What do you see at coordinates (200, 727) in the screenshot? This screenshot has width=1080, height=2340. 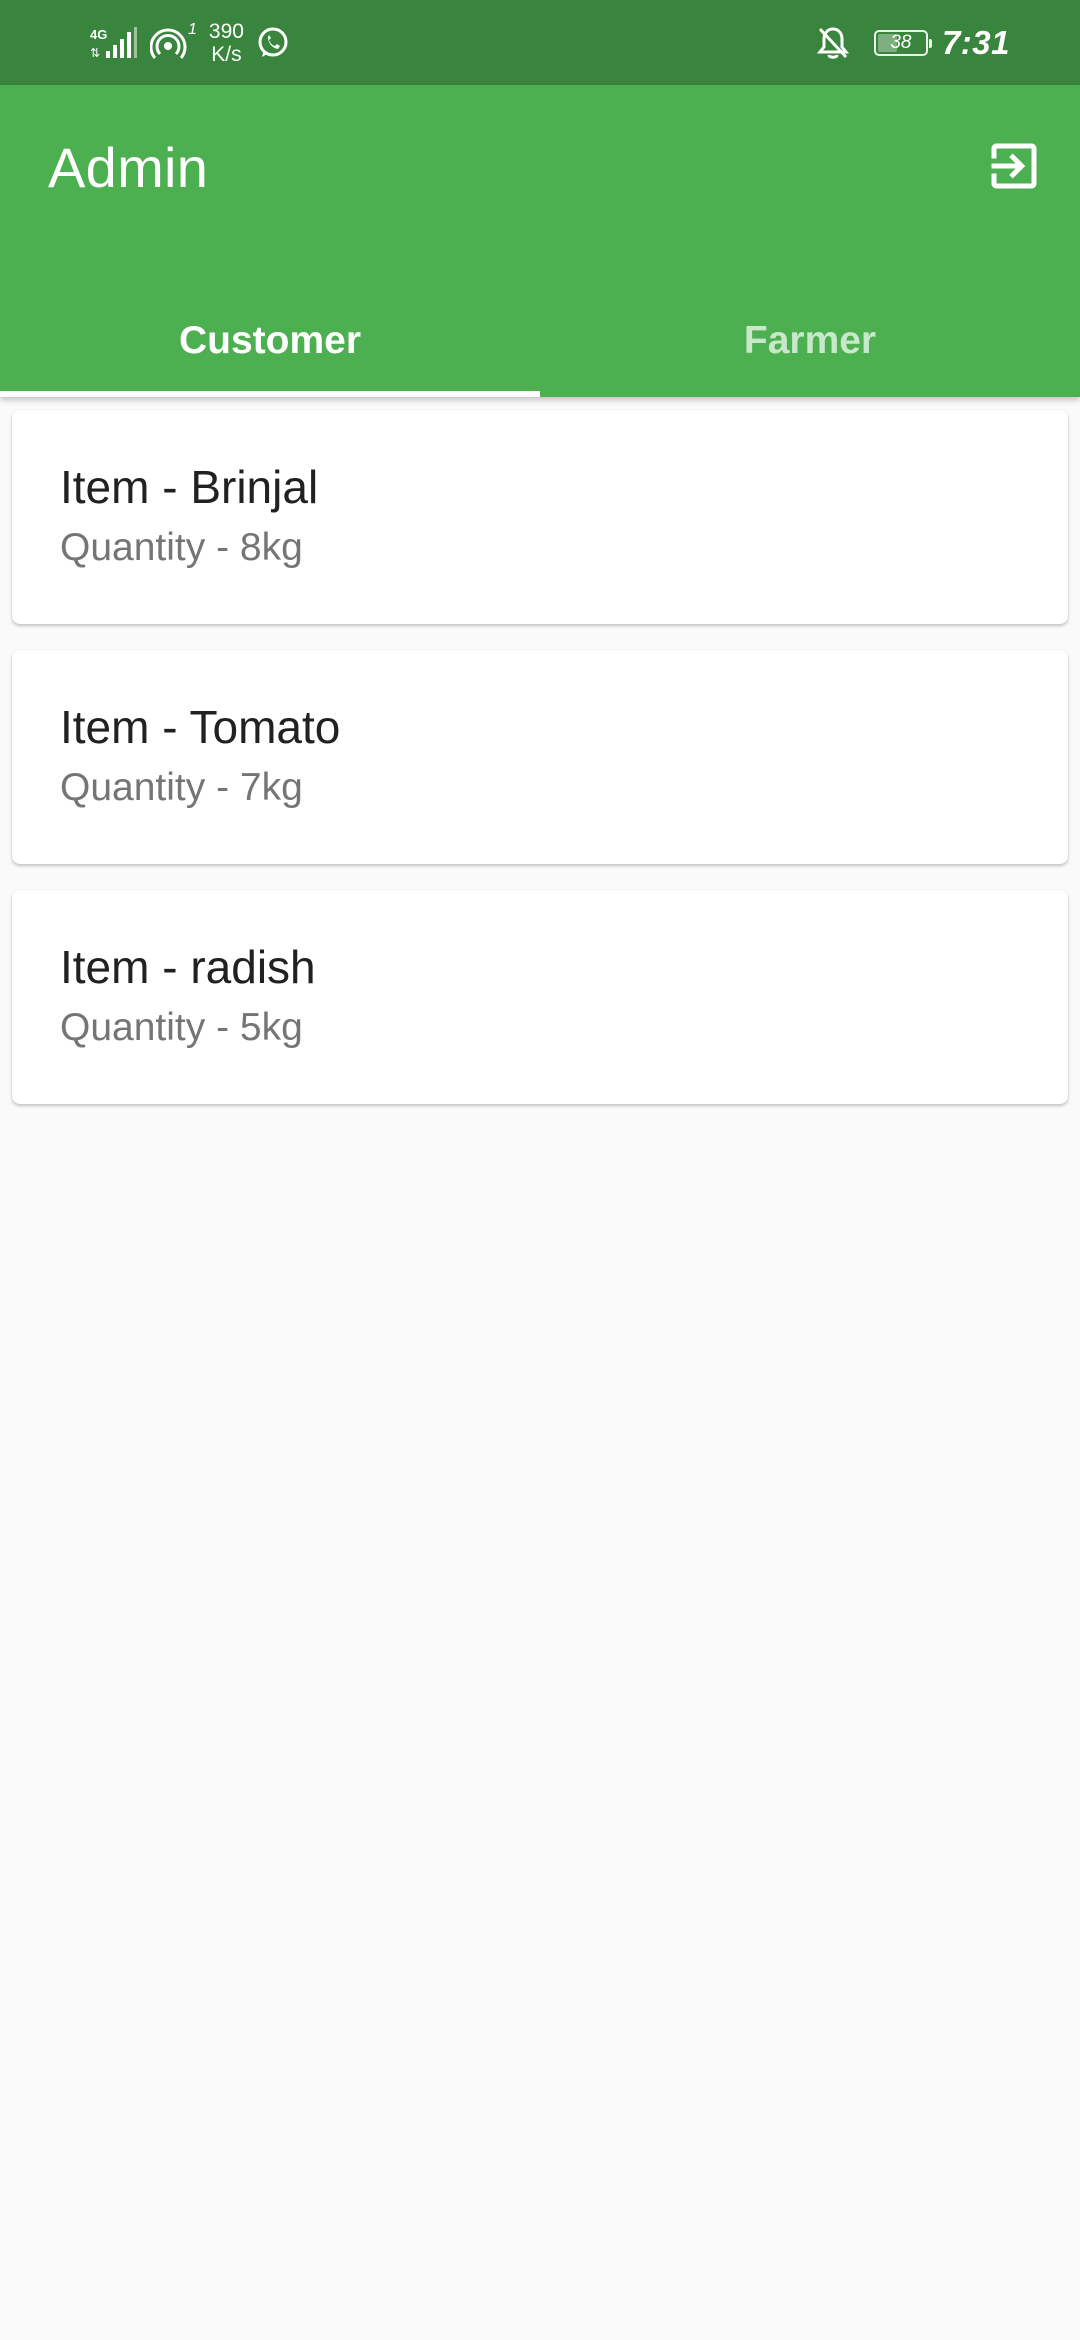 I see `item-title: Item - Tomato` at bounding box center [200, 727].